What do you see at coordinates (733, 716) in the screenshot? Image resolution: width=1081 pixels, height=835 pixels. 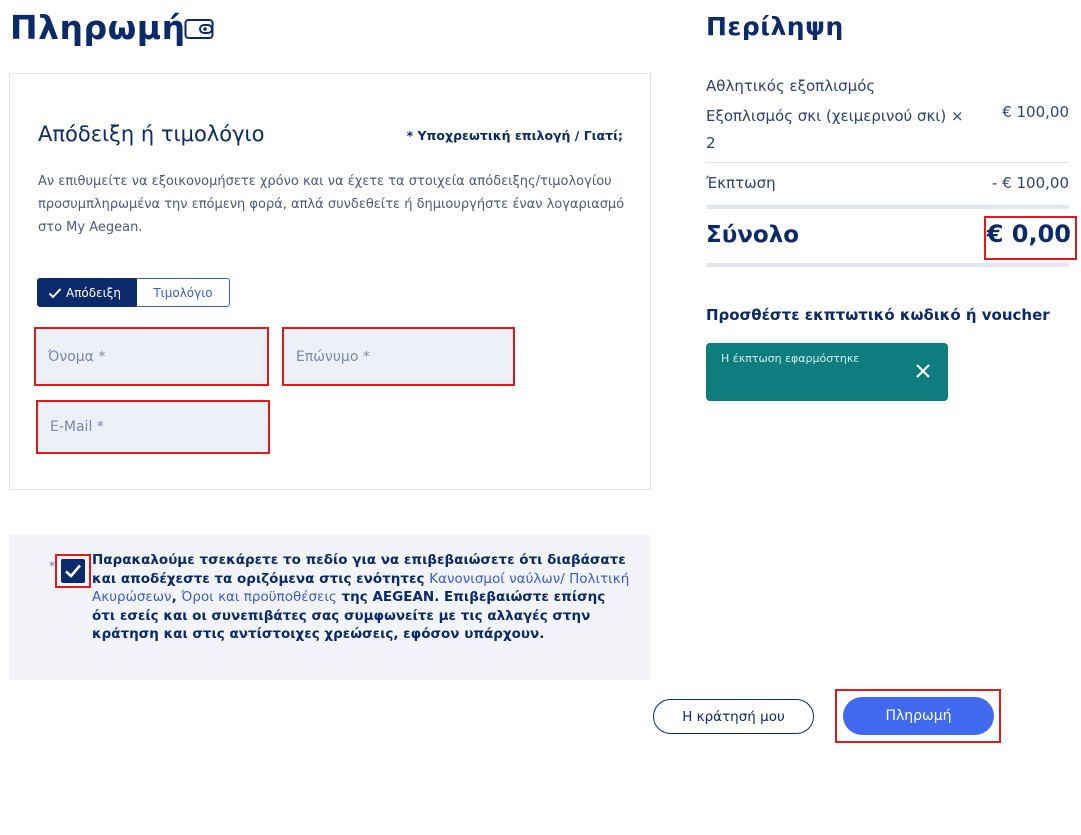 I see `my-booking-button: Η κράτησή μου` at bounding box center [733, 716].